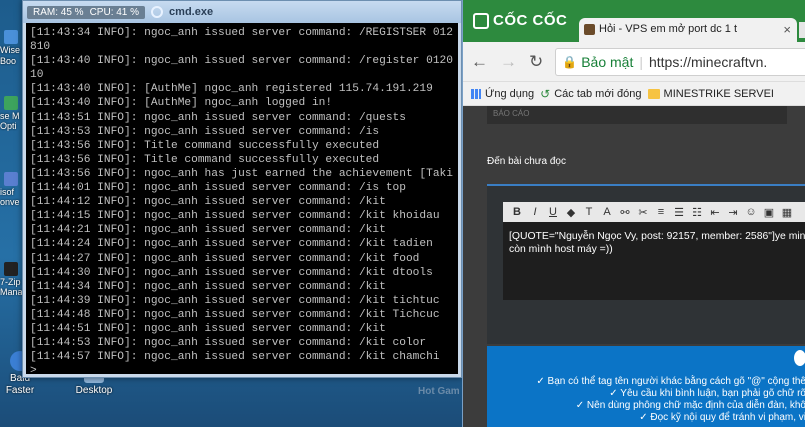  Describe the element at coordinates (157, 12) in the screenshot. I see `gauge-icon` at that location.